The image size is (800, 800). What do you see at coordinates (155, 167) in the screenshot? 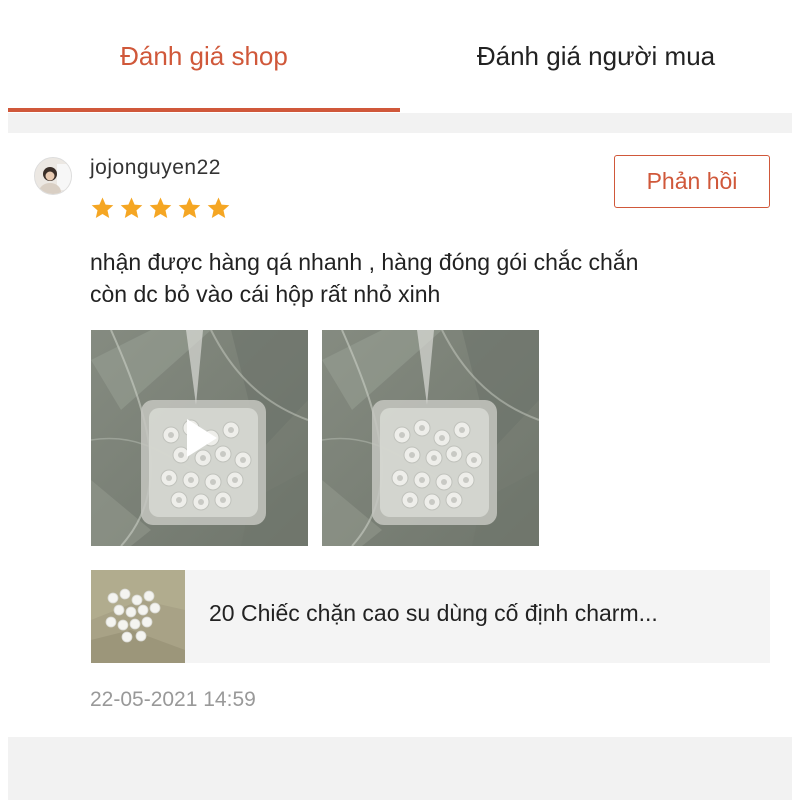
I see `reviewer-username: jojonguyen22` at bounding box center [155, 167].